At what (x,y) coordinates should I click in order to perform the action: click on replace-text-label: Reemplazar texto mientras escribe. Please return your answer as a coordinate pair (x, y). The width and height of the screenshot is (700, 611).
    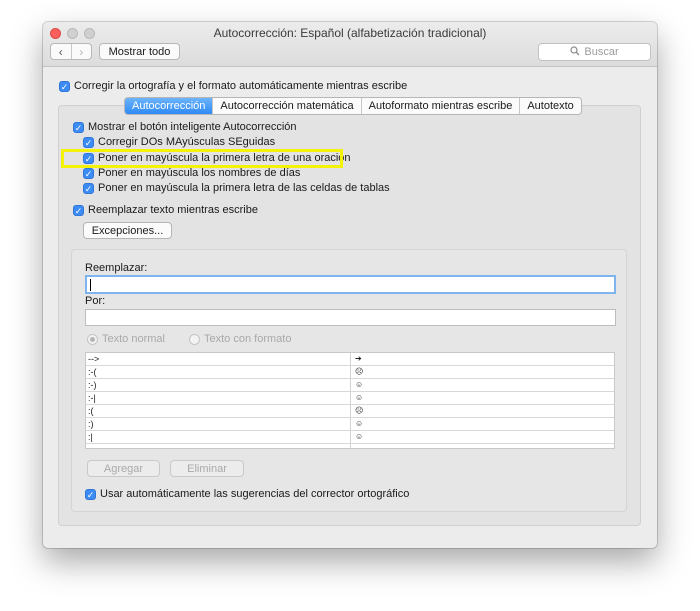
    Looking at the image, I should click on (173, 210).